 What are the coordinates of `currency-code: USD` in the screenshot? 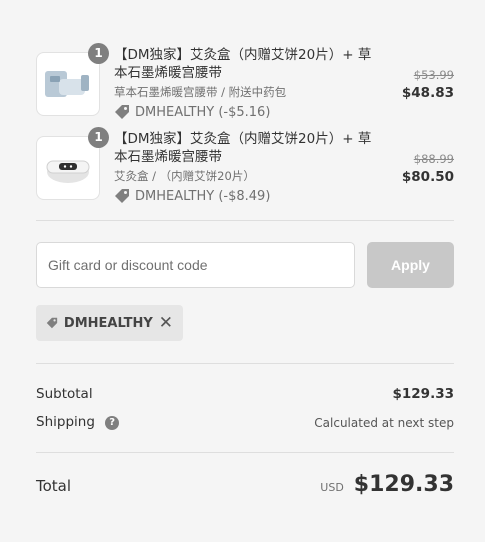 It's located at (332, 487).